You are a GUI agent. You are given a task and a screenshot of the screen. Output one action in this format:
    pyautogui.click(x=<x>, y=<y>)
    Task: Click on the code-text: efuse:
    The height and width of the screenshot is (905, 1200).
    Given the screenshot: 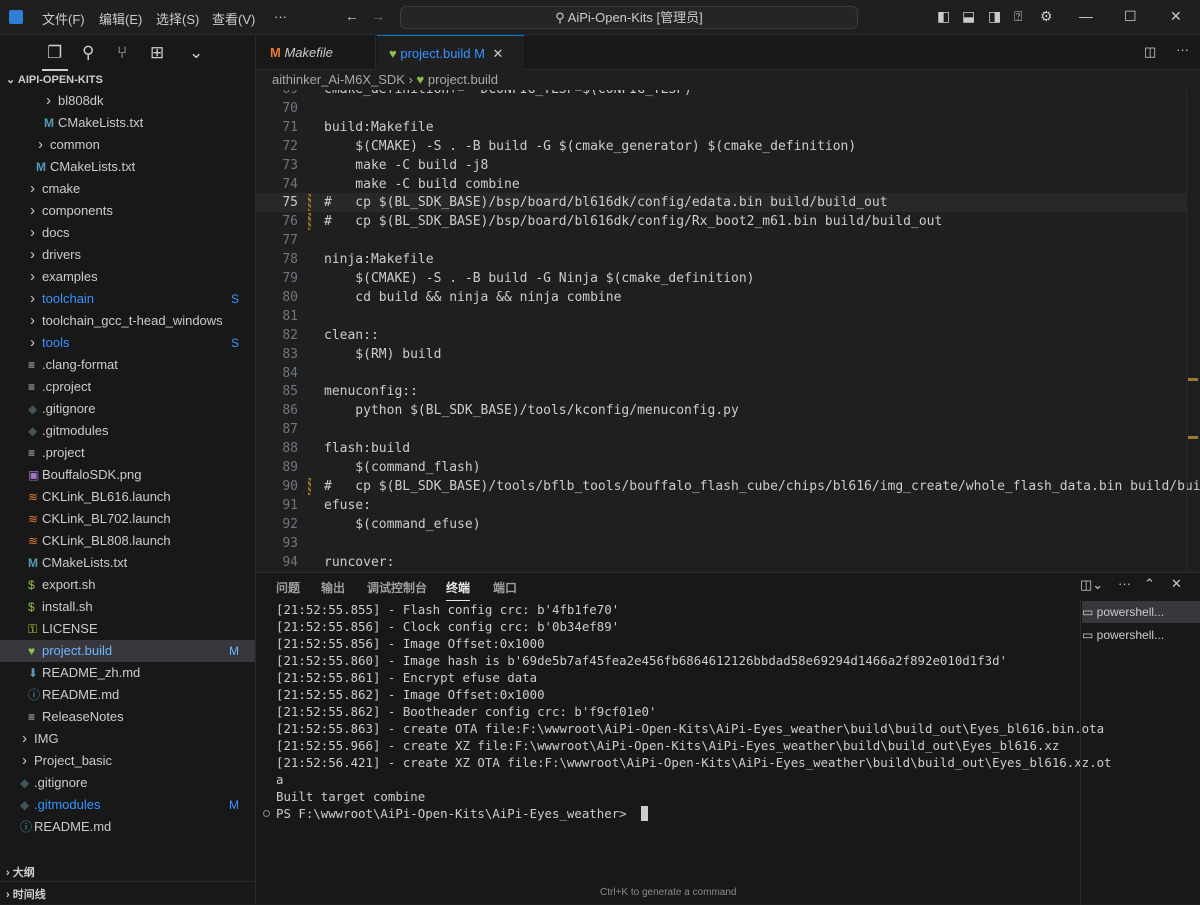 What is the action you would take?
    pyautogui.click(x=347, y=505)
    